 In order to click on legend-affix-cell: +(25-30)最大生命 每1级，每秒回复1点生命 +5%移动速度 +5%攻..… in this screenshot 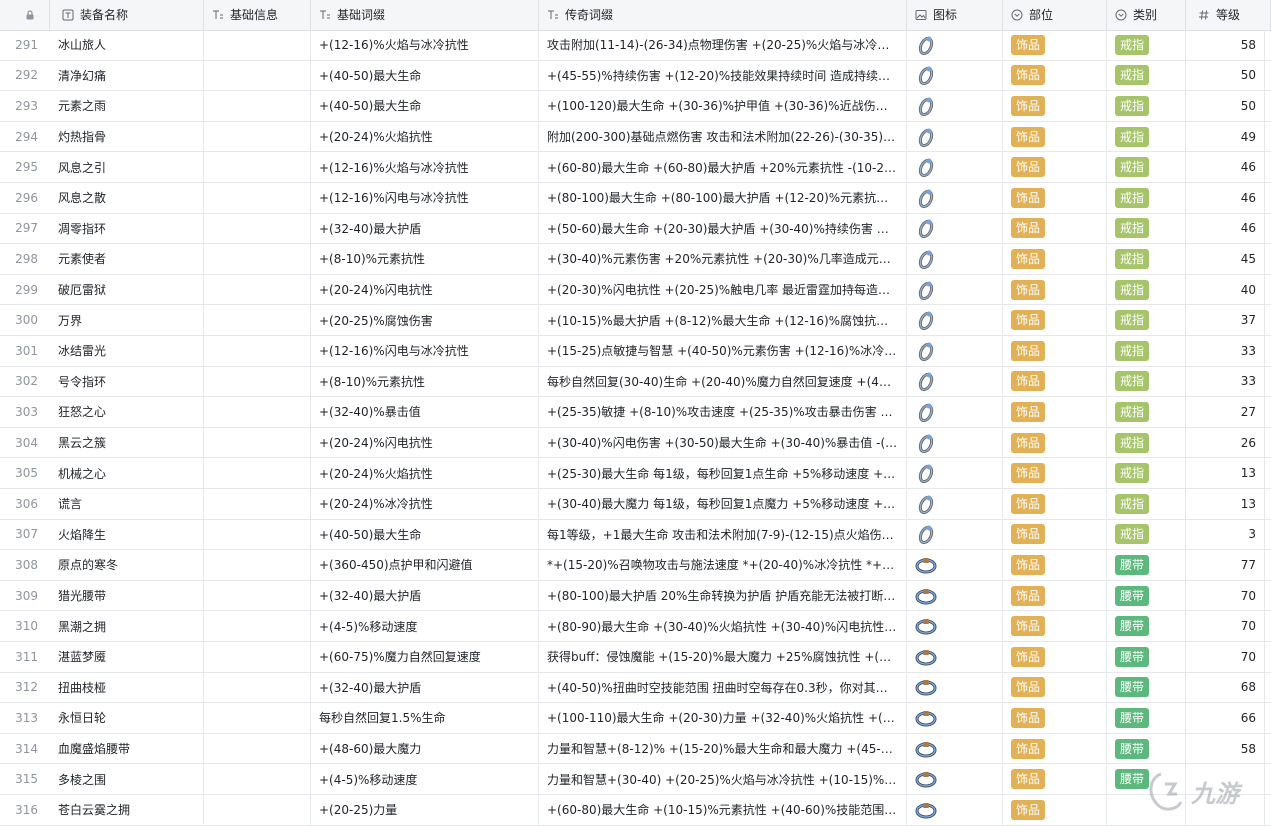, I will do `click(723, 473)`.